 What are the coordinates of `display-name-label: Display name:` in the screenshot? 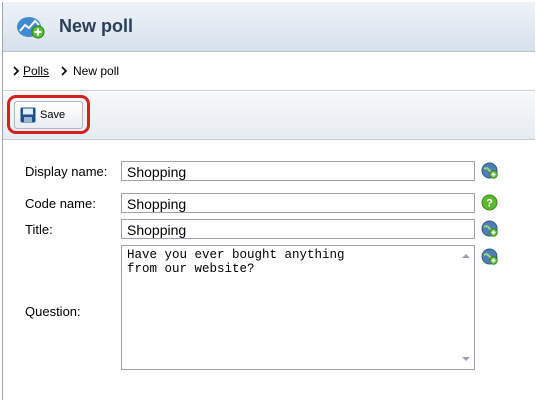 It's located at (66, 171).